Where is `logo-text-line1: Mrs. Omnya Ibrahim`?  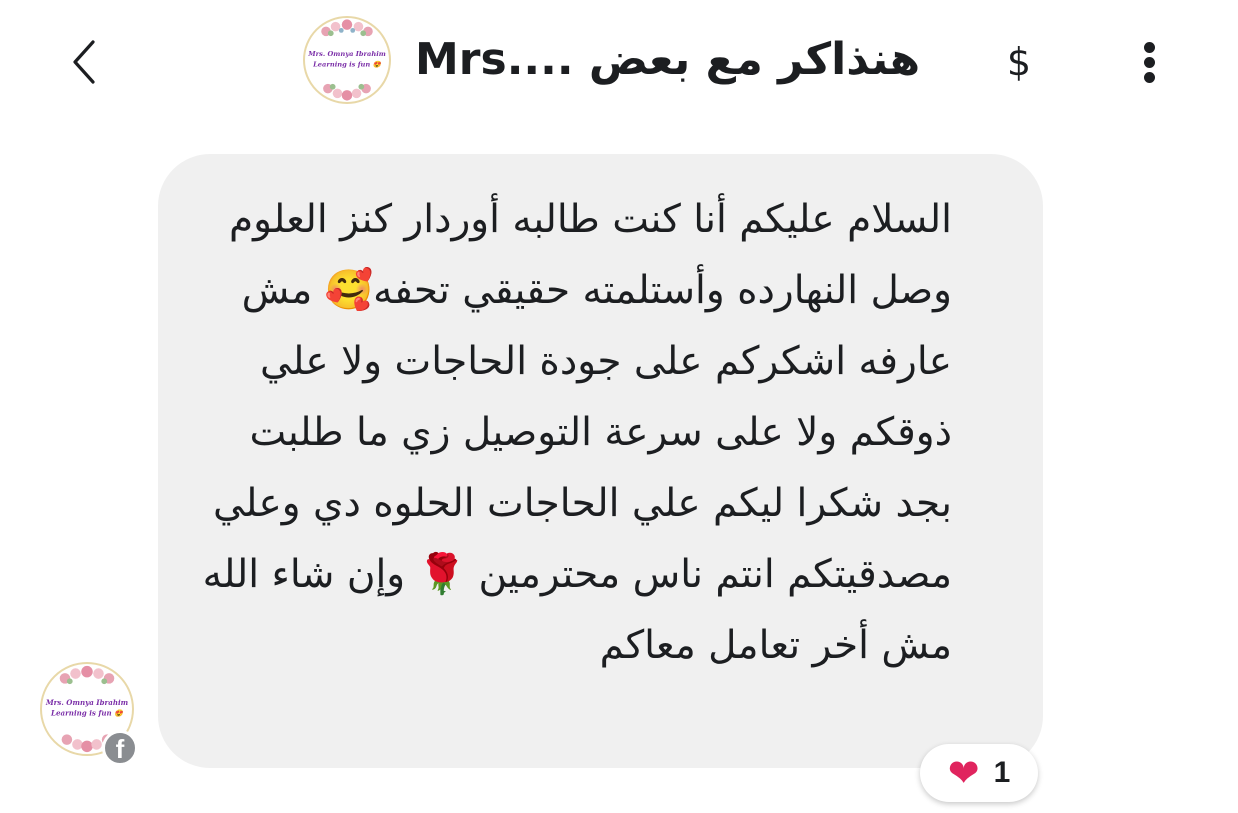
logo-text-line1: Mrs. Omnya Ibrahim is located at coordinates (346, 54).